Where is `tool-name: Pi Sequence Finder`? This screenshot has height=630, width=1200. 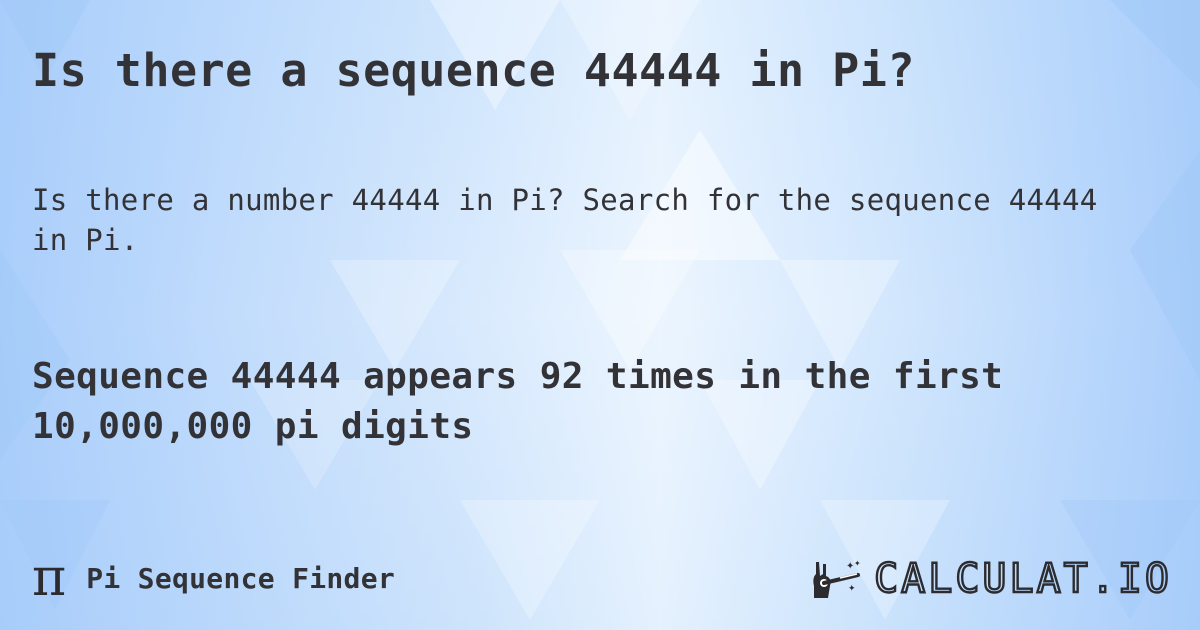
tool-name: Pi Sequence Finder is located at coordinates (241, 578).